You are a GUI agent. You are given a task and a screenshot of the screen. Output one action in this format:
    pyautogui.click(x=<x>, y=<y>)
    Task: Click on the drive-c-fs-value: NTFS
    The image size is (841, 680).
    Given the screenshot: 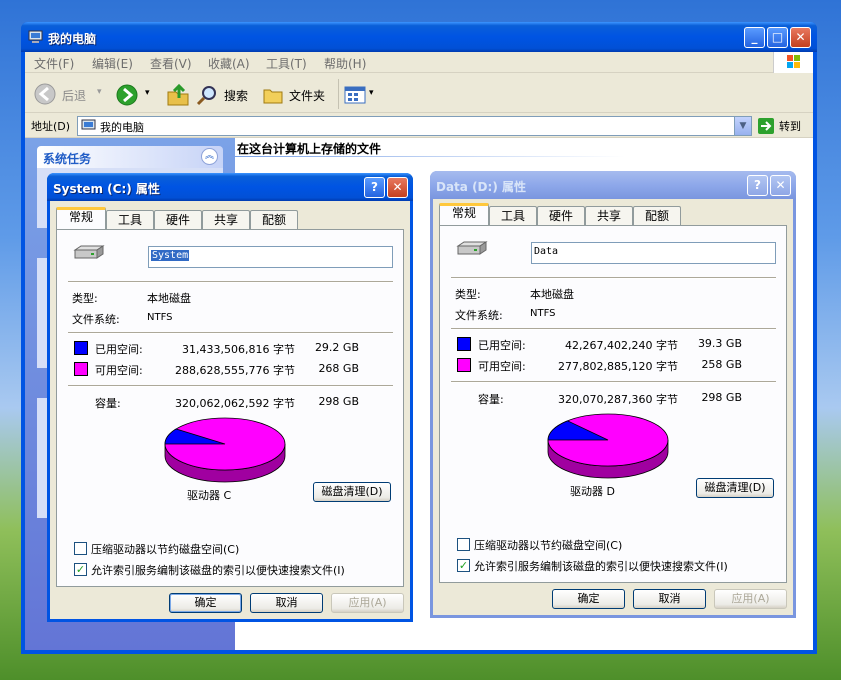 What is the action you would take?
    pyautogui.click(x=160, y=317)
    